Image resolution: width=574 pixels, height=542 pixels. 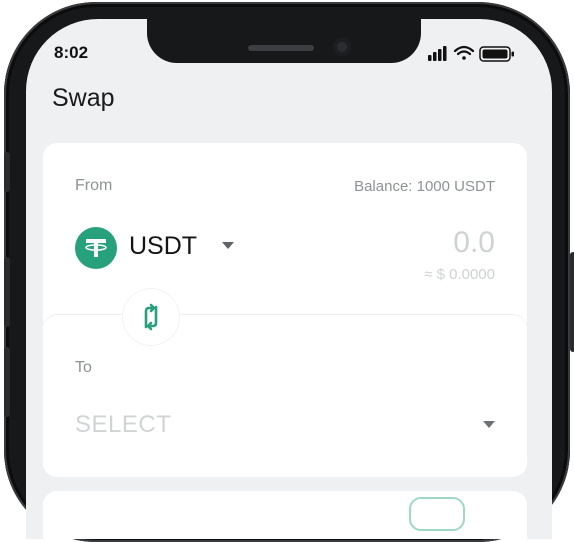 I want to click on volume-down-button, so click(x=7, y=382).